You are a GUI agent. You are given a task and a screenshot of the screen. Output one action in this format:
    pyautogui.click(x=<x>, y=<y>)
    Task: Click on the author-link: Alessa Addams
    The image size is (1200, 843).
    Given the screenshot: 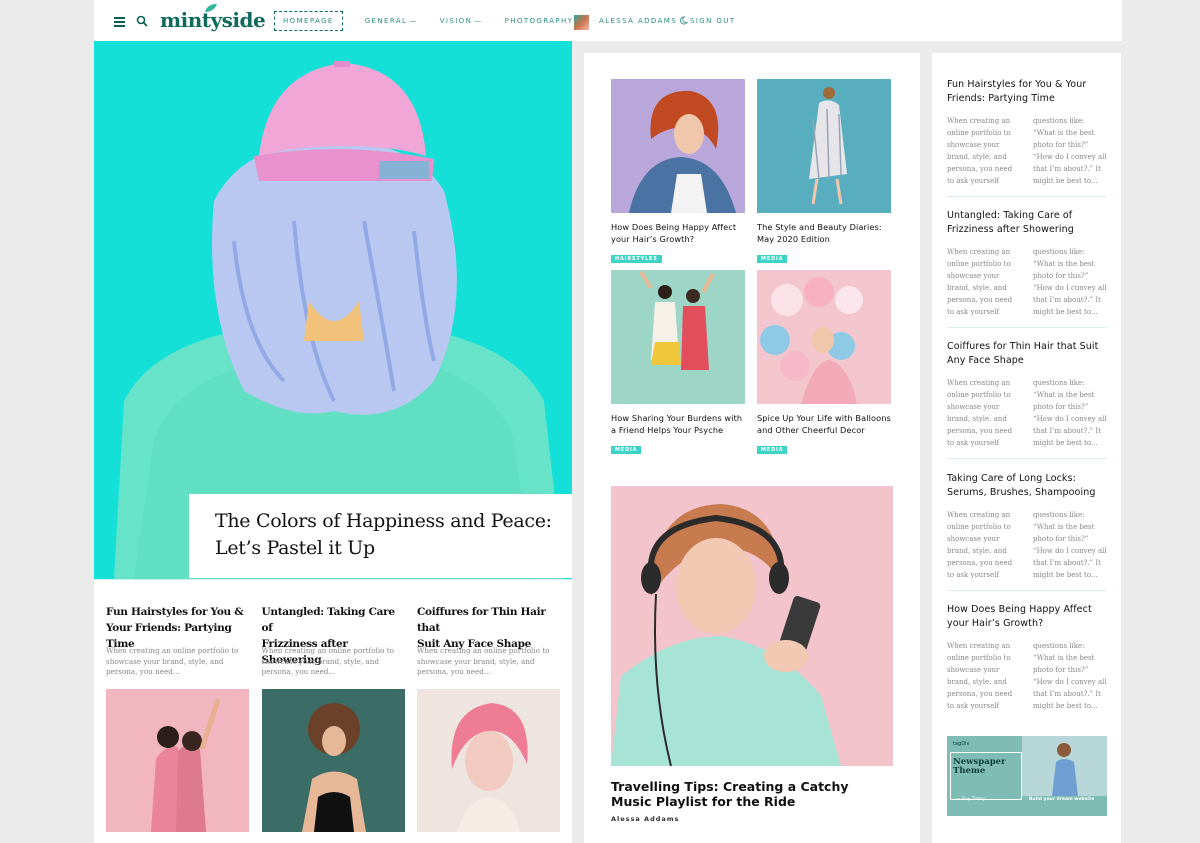 What is the action you would take?
    pyautogui.click(x=645, y=819)
    